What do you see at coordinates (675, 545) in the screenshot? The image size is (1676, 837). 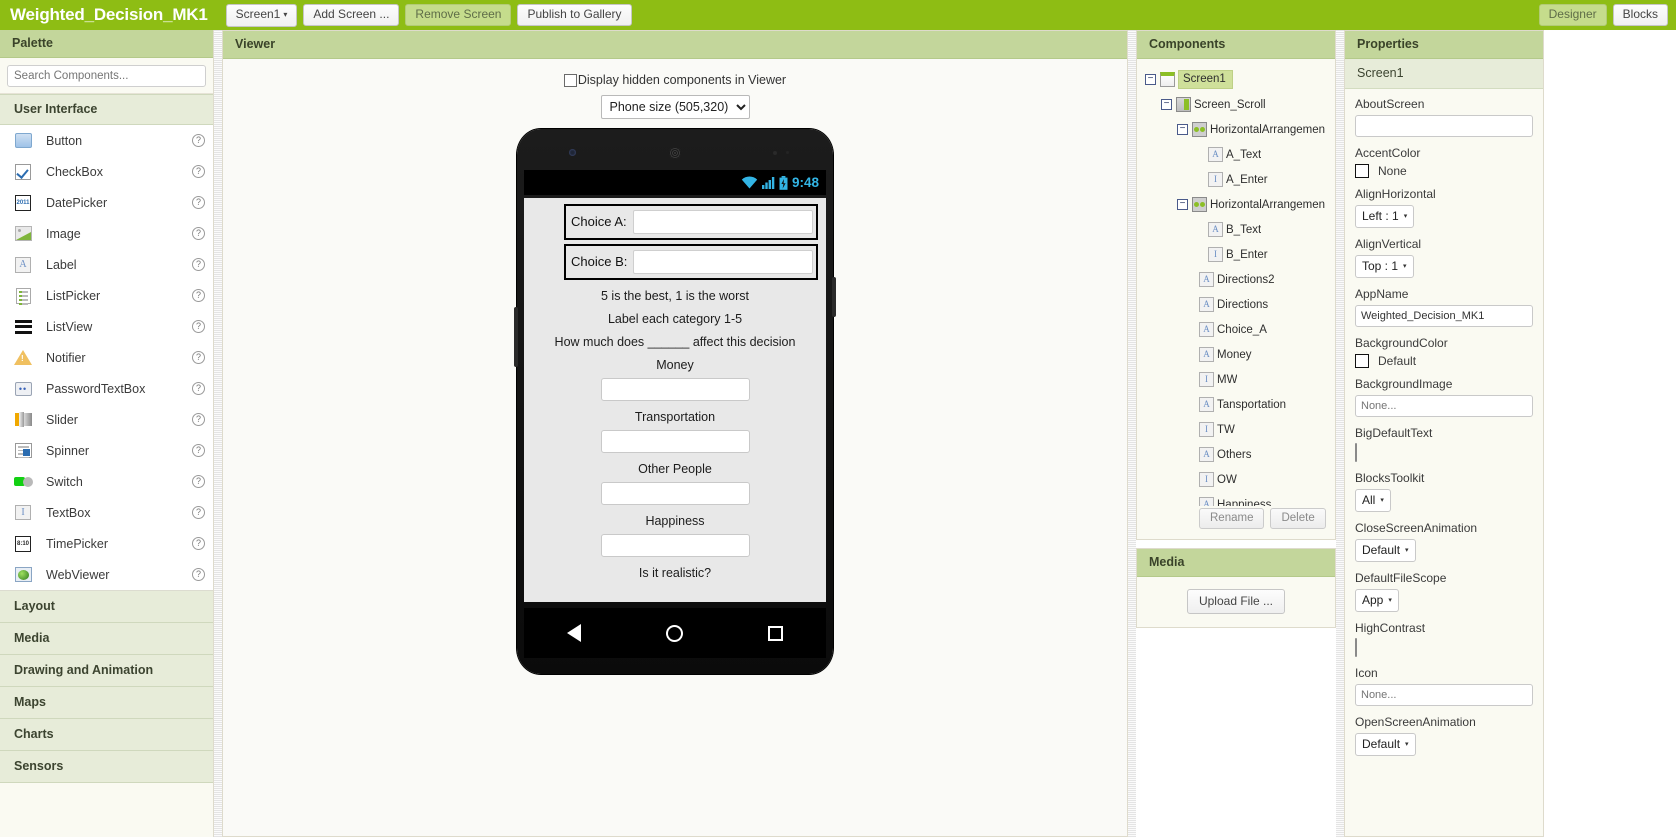 I see `hw-textbox` at bounding box center [675, 545].